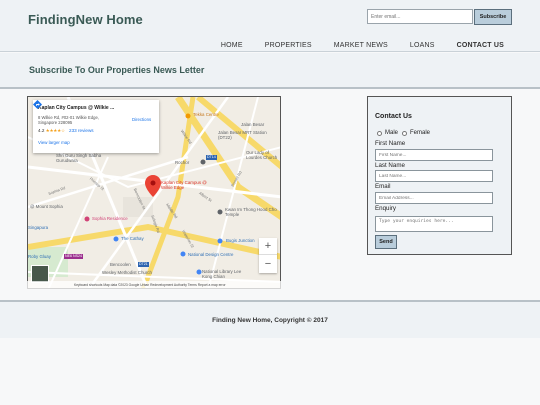  I want to click on map-label-bugis-junction: Bugis Junction, so click(240, 240).